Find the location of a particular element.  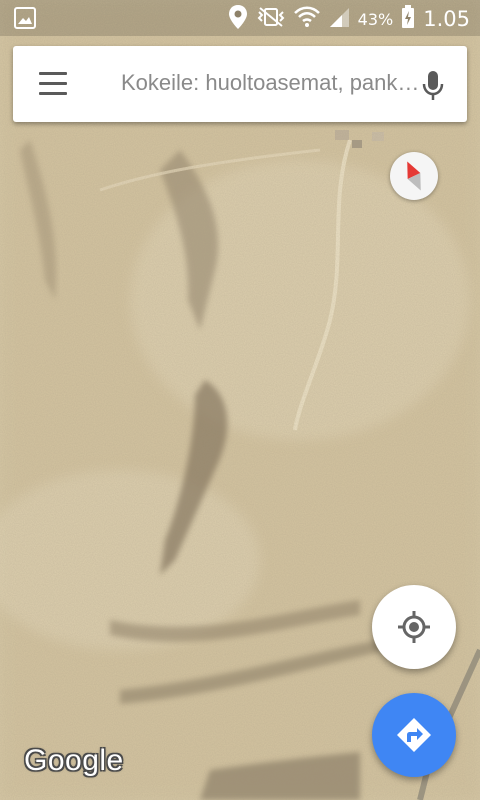

google-logo: Google is located at coordinates (74, 760).